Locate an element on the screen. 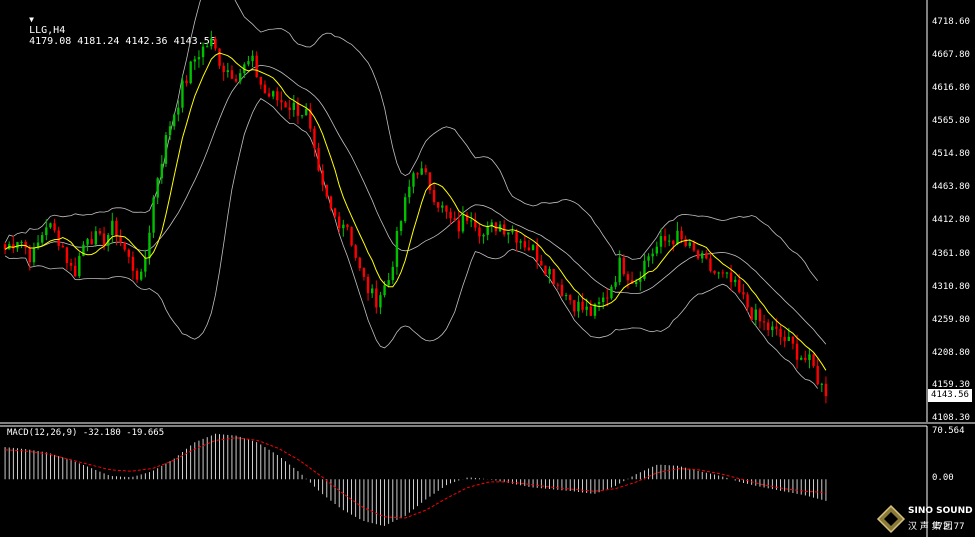  price-tick-label: 4108.30 is located at coordinates (951, 418).